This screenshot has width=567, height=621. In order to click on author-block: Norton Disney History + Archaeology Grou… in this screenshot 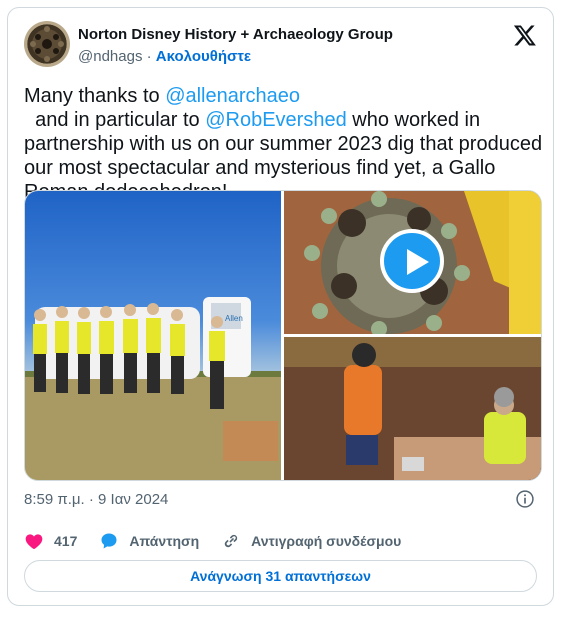, I will do `click(235, 46)`.